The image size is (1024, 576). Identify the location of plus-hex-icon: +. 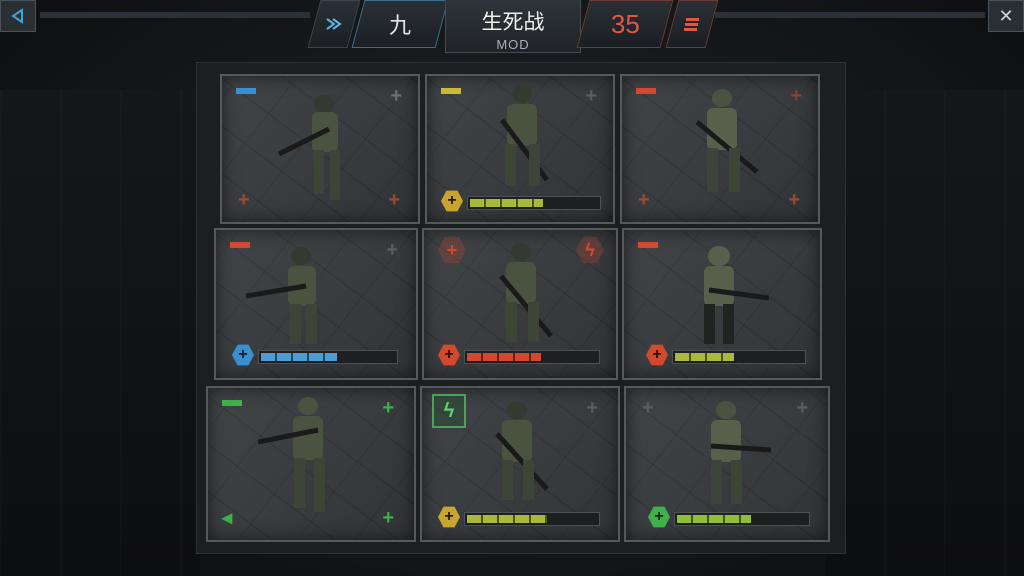
(452, 250).